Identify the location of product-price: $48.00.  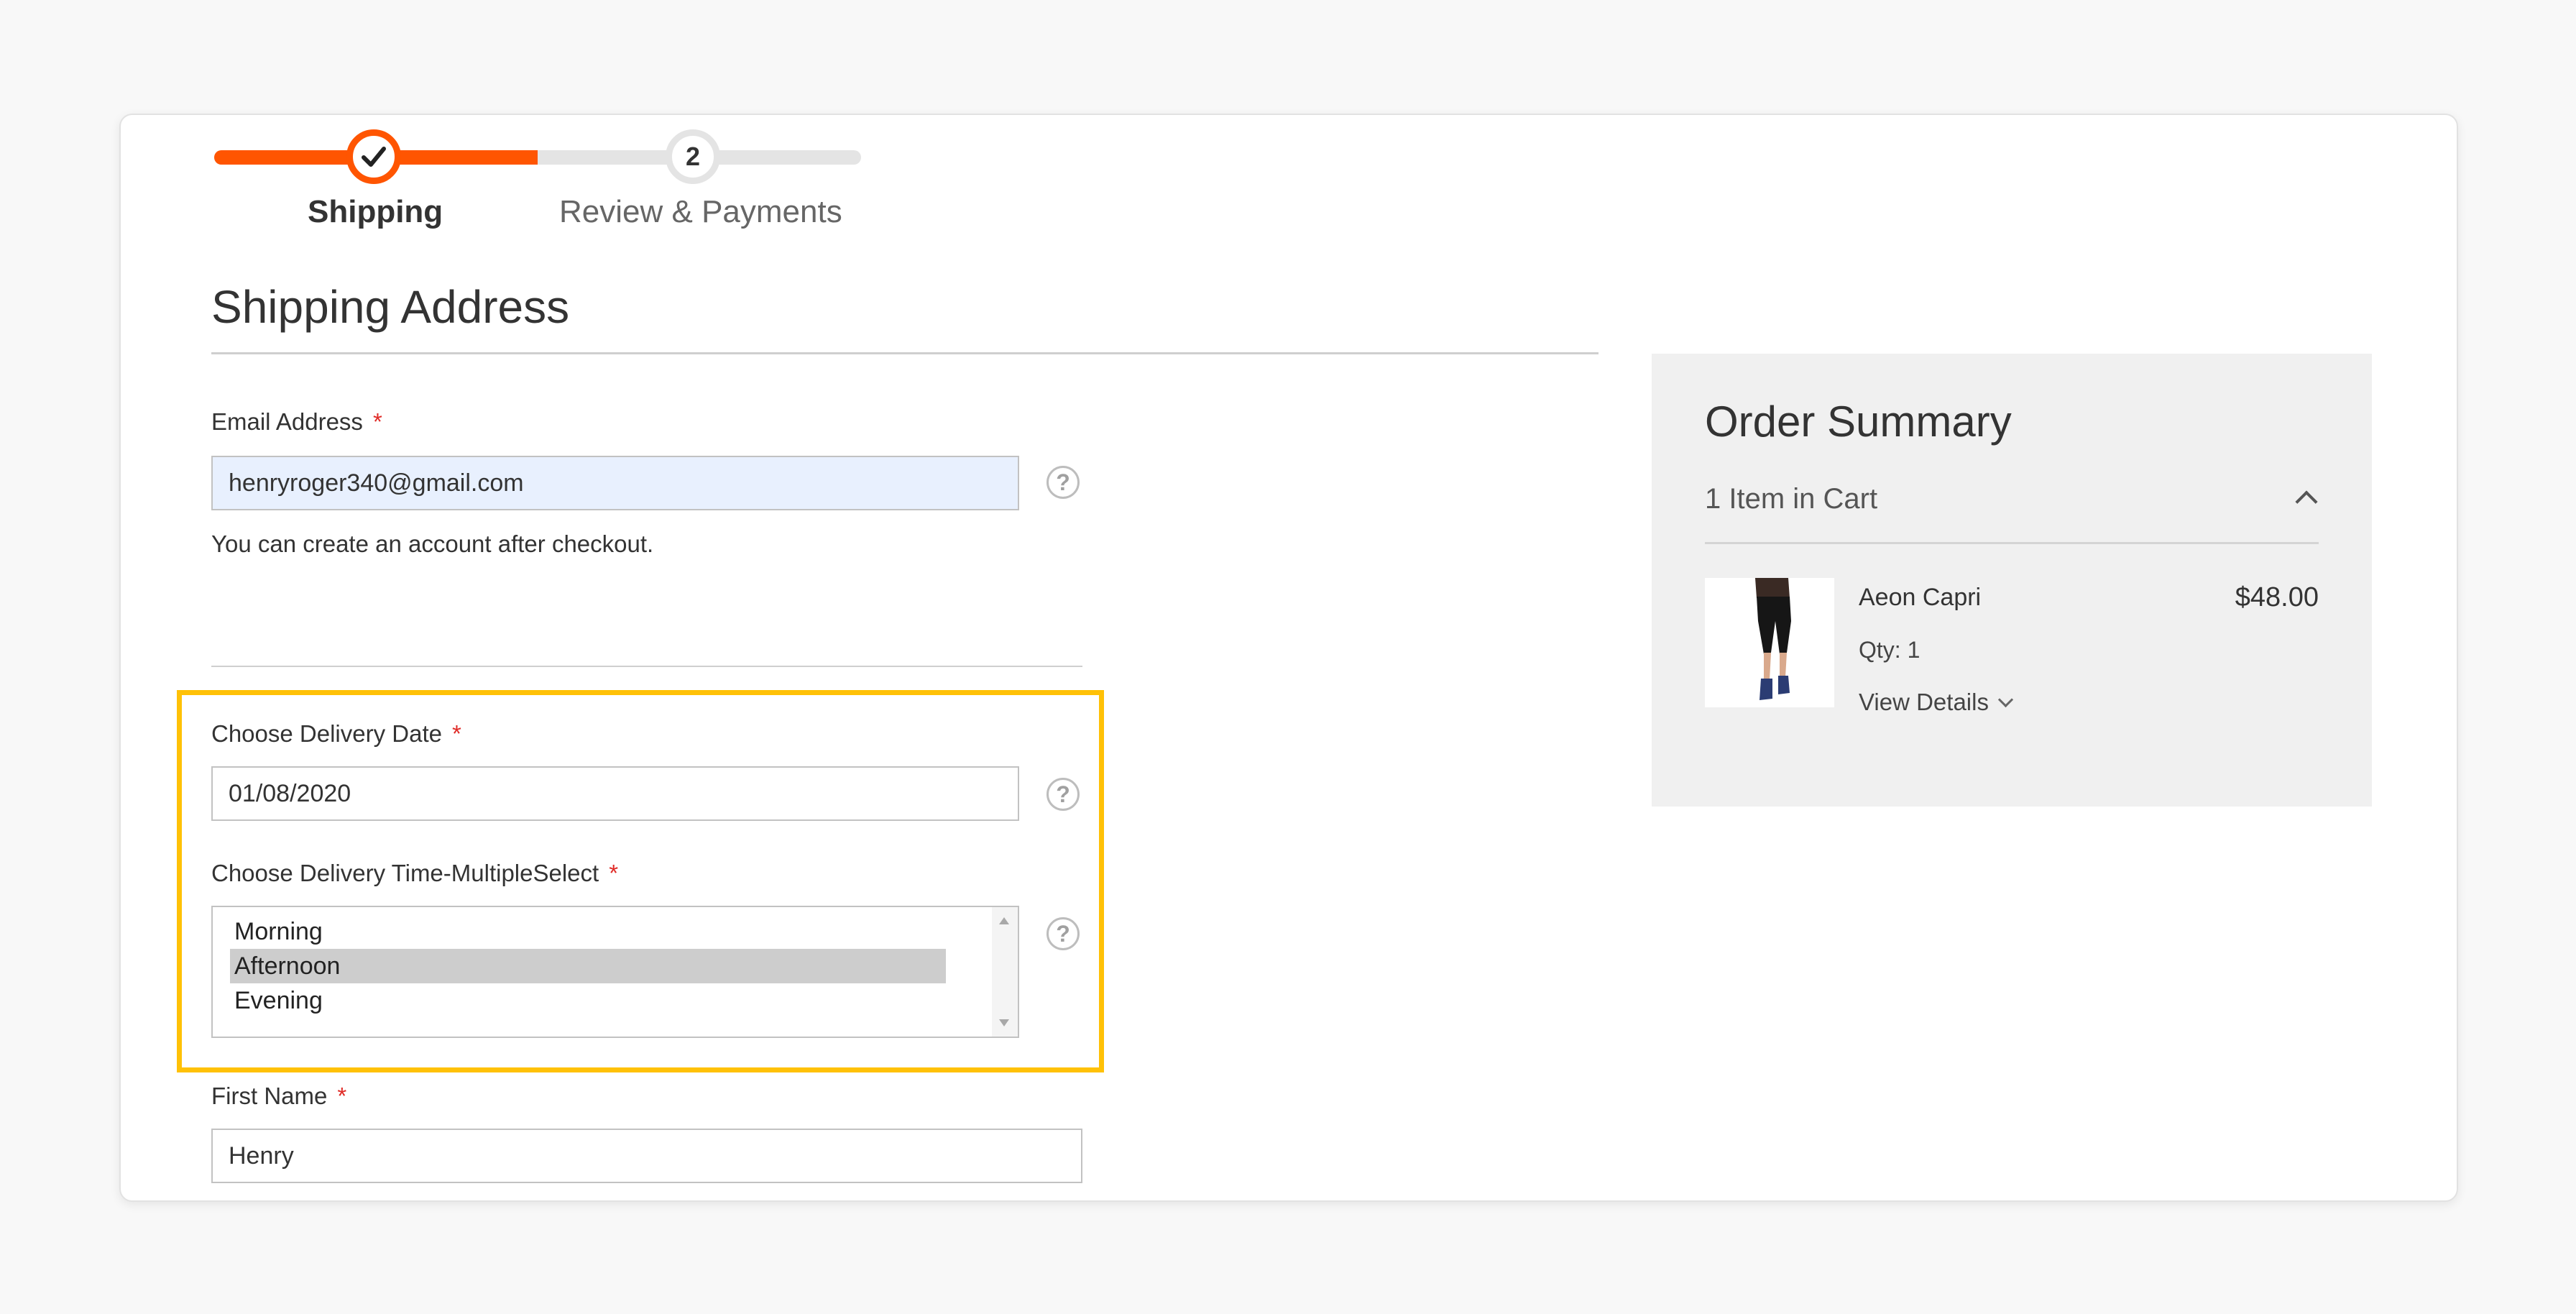
(2277, 597).